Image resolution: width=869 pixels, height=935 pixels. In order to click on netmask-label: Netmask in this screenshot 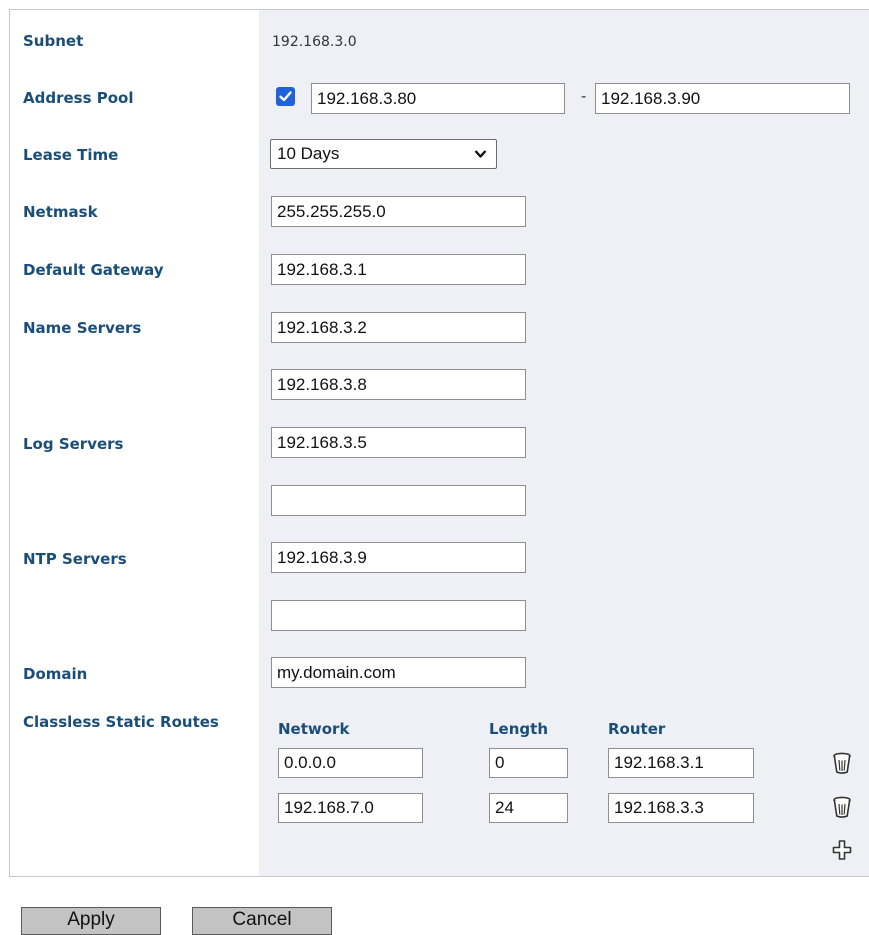, I will do `click(60, 212)`.